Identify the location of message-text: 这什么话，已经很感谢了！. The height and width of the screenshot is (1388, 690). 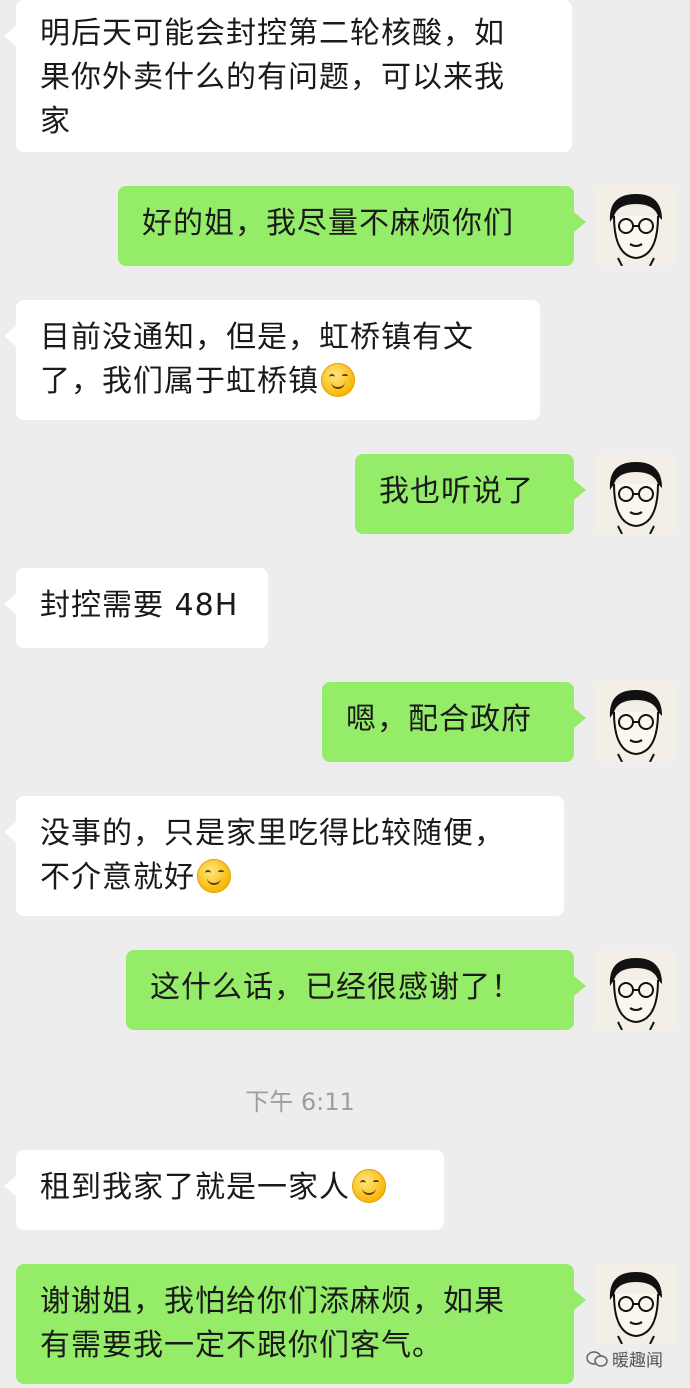
(336, 987).